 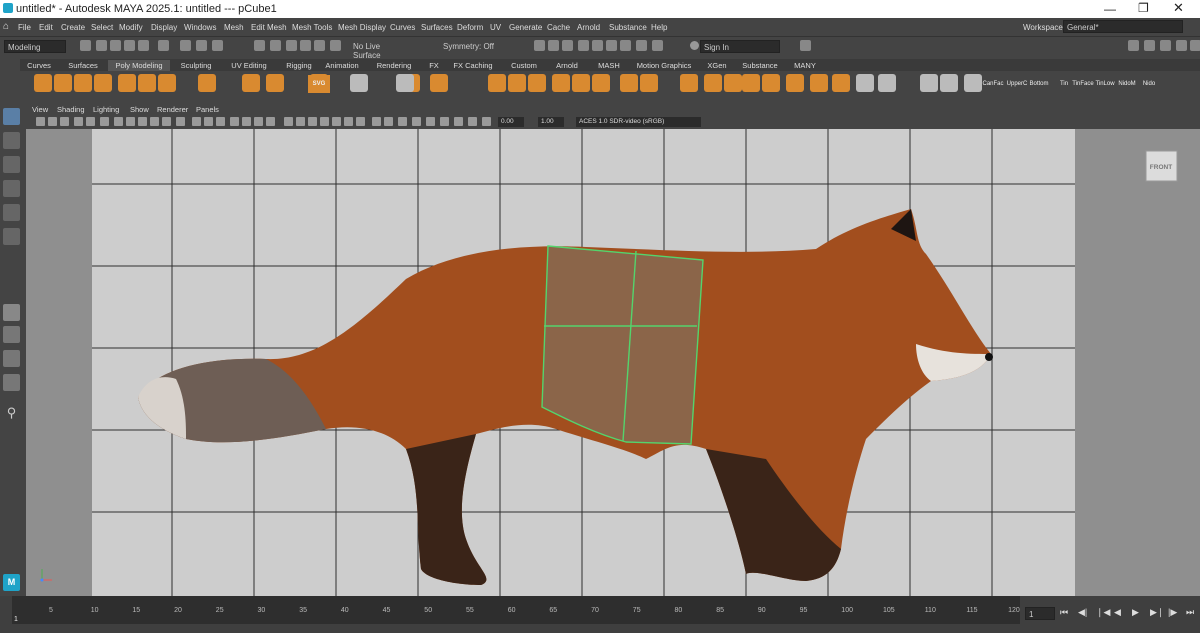 I want to click on single-perspective-layout-icon, so click(x=11, y=312).